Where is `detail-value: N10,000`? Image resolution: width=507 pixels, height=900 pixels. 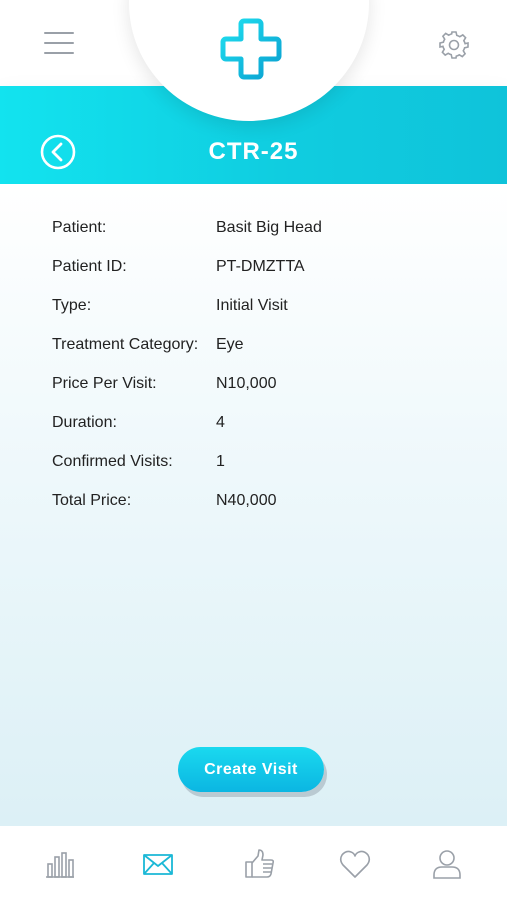
detail-value: N10,000 is located at coordinates (246, 383).